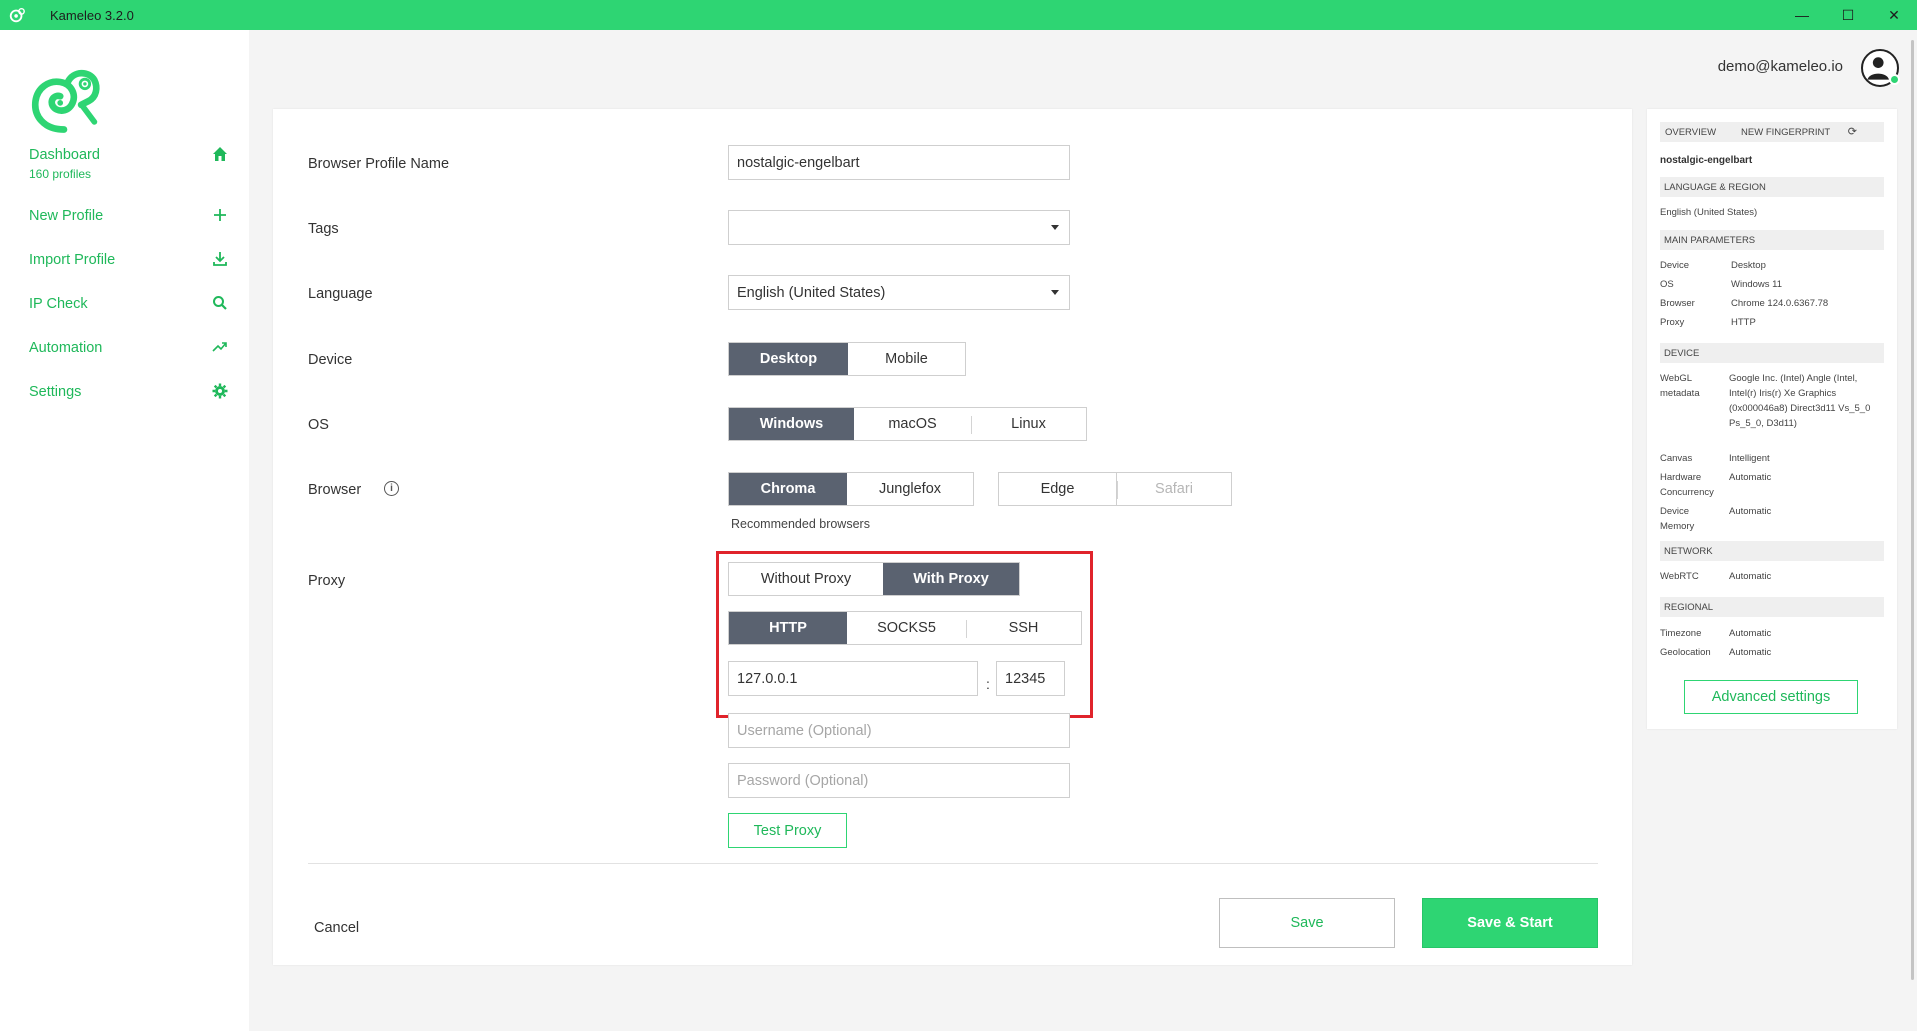 The height and width of the screenshot is (1031, 1917). Describe the element at coordinates (910, 489) in the screenshot. I see `browser-junglefox-button: Junglefox` at that location.